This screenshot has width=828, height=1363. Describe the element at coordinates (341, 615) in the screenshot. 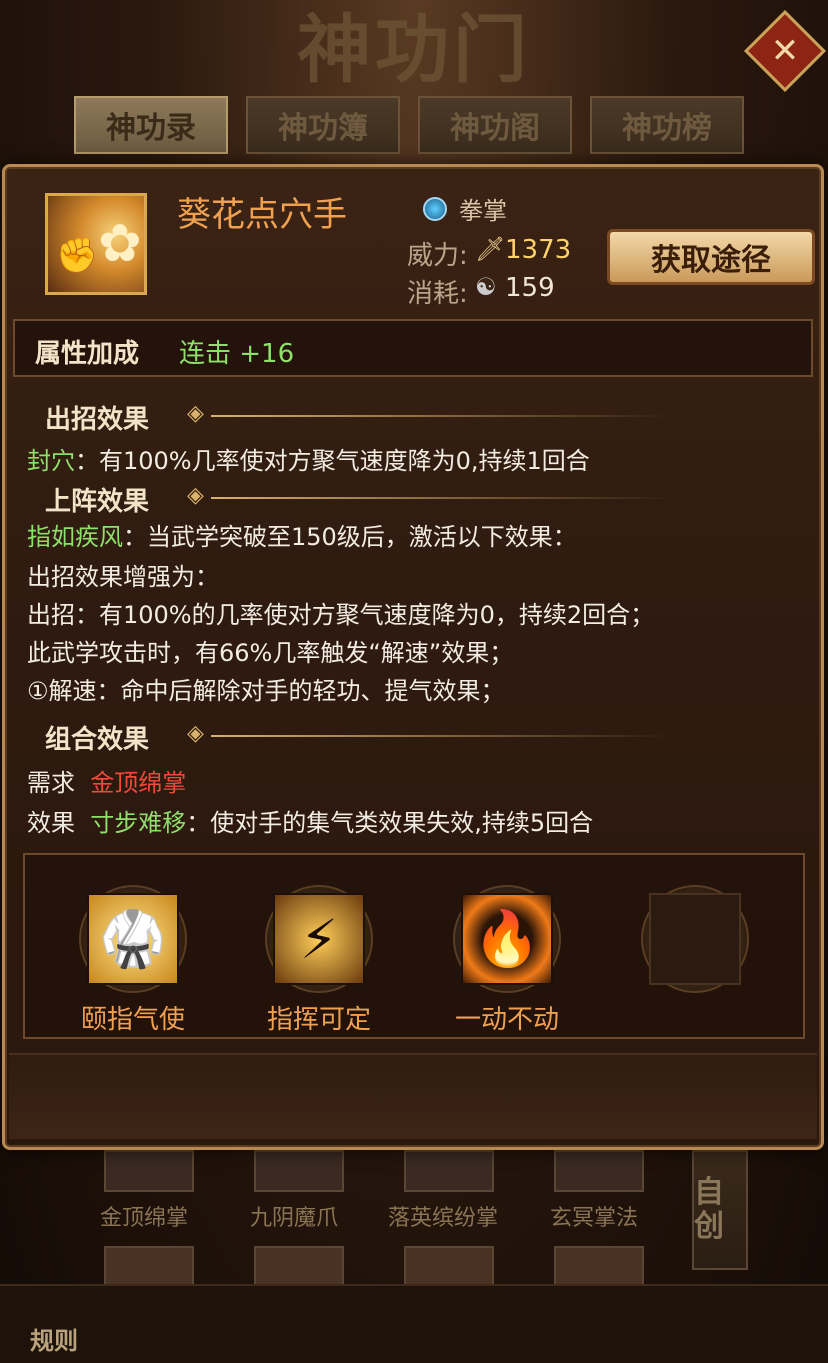

I see `formation-effect-line: 出招：有100%的几率使对方聚气速度降为0，持续2回合；` at that location.